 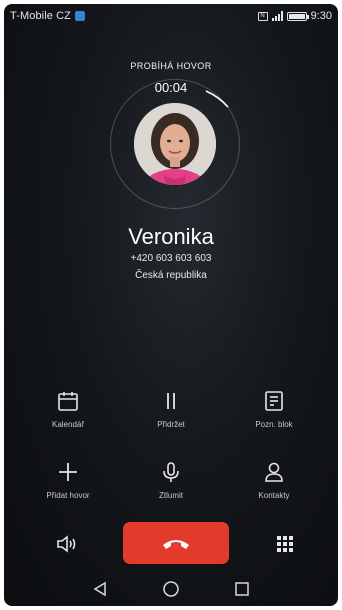 I want to click on notes-label: Pozn. blok, so click(x=274, y=424).